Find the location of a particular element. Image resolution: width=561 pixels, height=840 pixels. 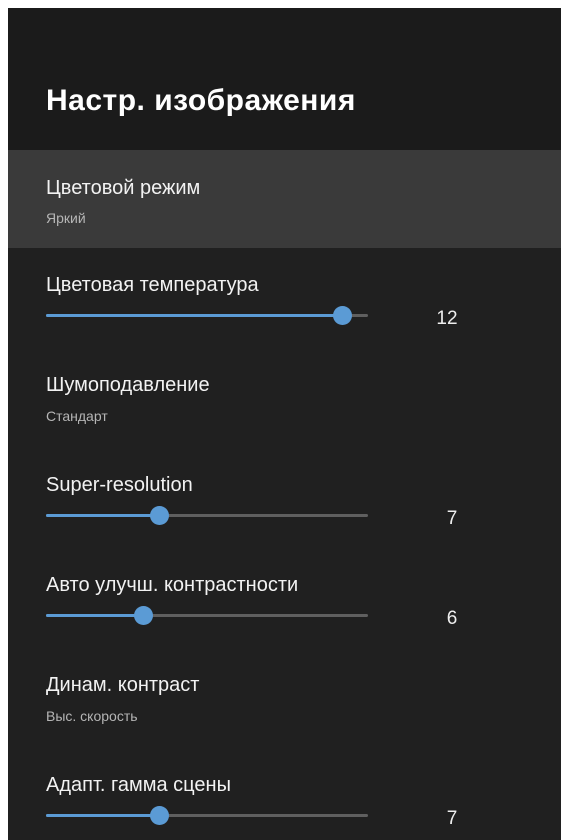

setting-label: Динам. контраст is located at coordinates (123, 685).